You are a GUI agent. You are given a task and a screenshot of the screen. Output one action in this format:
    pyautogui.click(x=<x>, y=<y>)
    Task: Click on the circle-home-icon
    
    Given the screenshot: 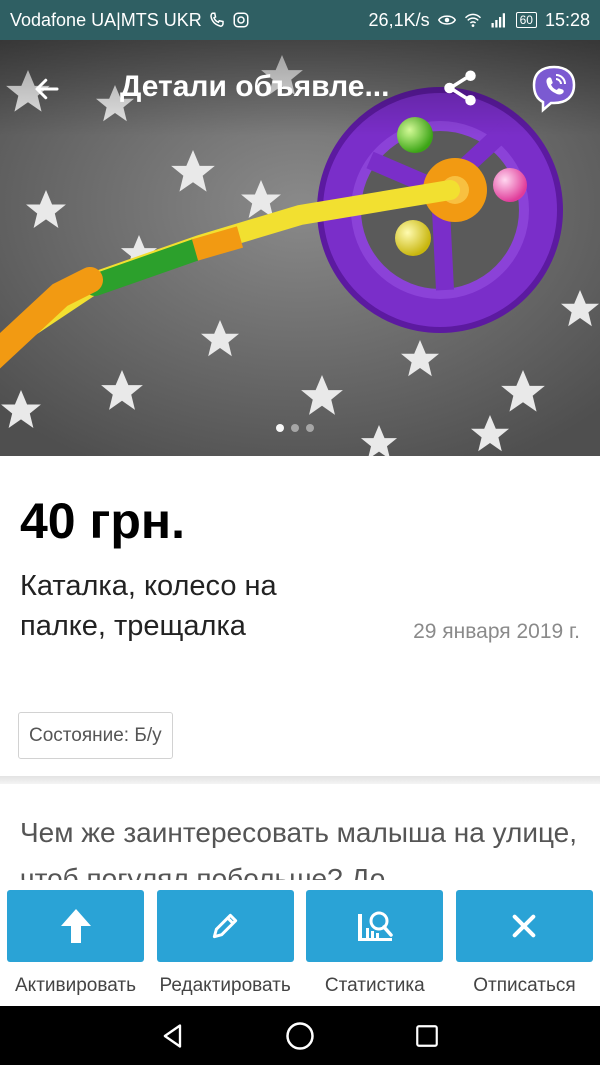 What is the action you would take?
    pyautogui.click(x=300, y=1035)
    